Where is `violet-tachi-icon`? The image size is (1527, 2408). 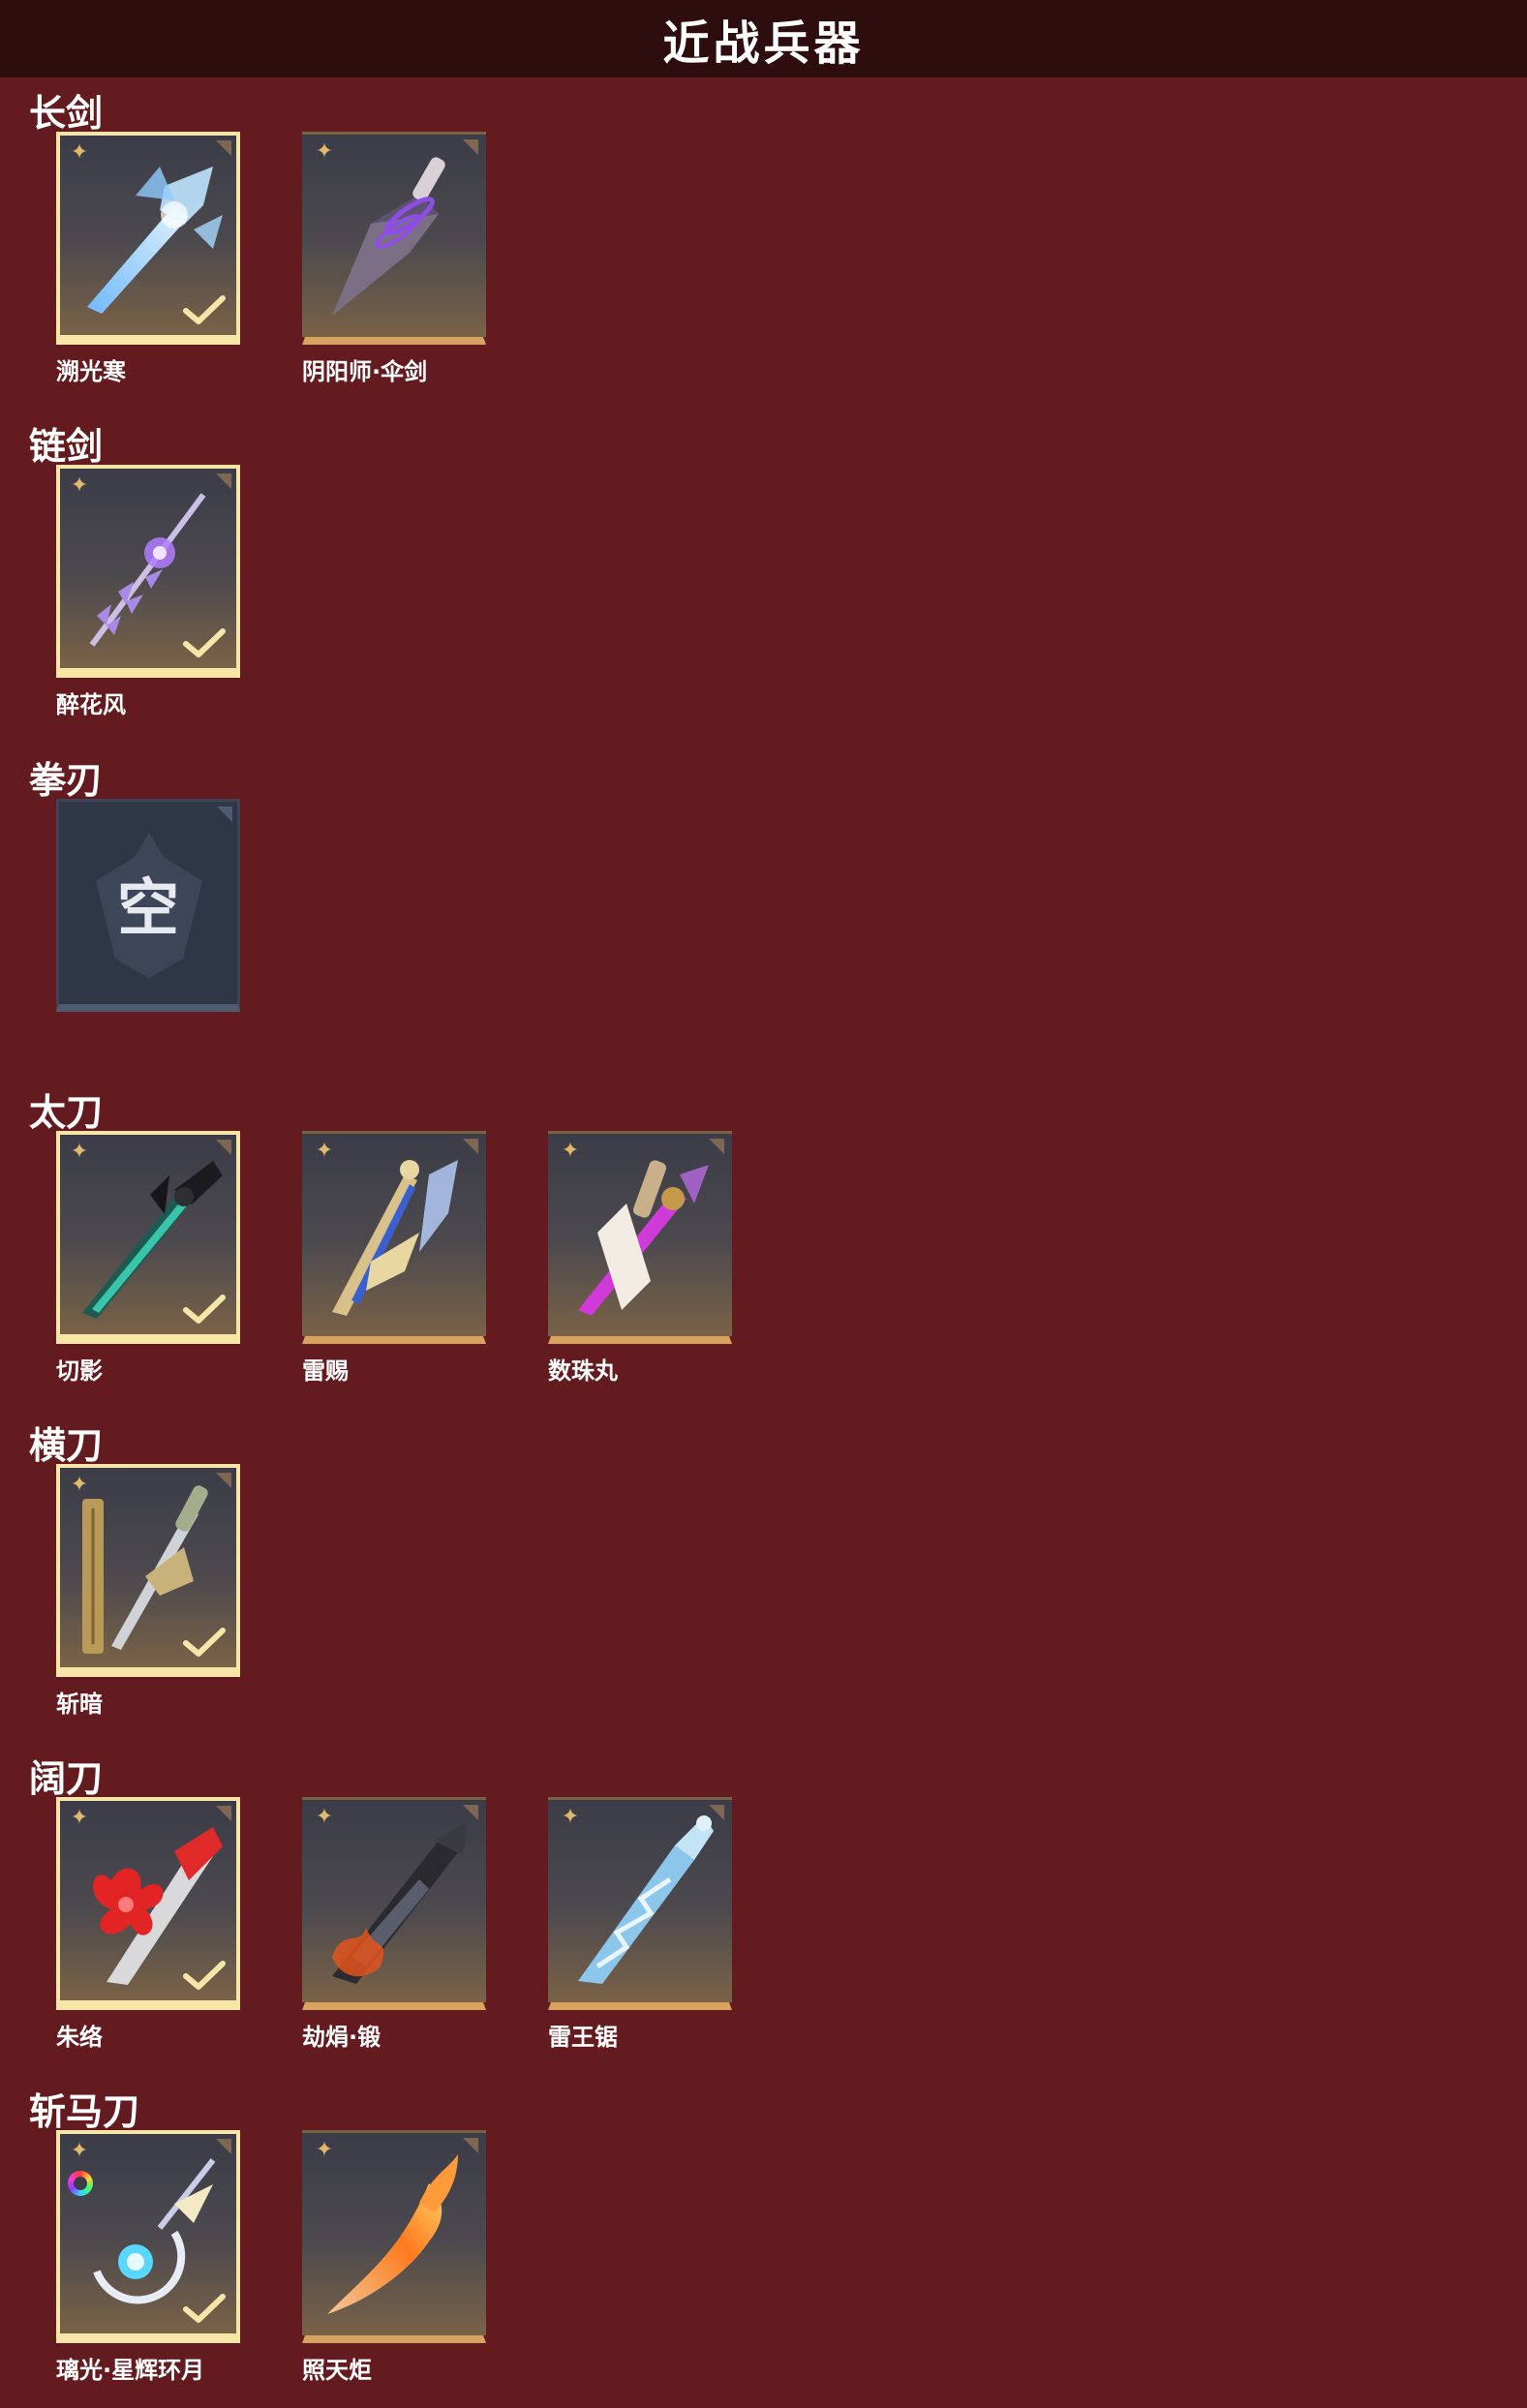
violet-tachi-icon is located at coordinates (644, 1238).